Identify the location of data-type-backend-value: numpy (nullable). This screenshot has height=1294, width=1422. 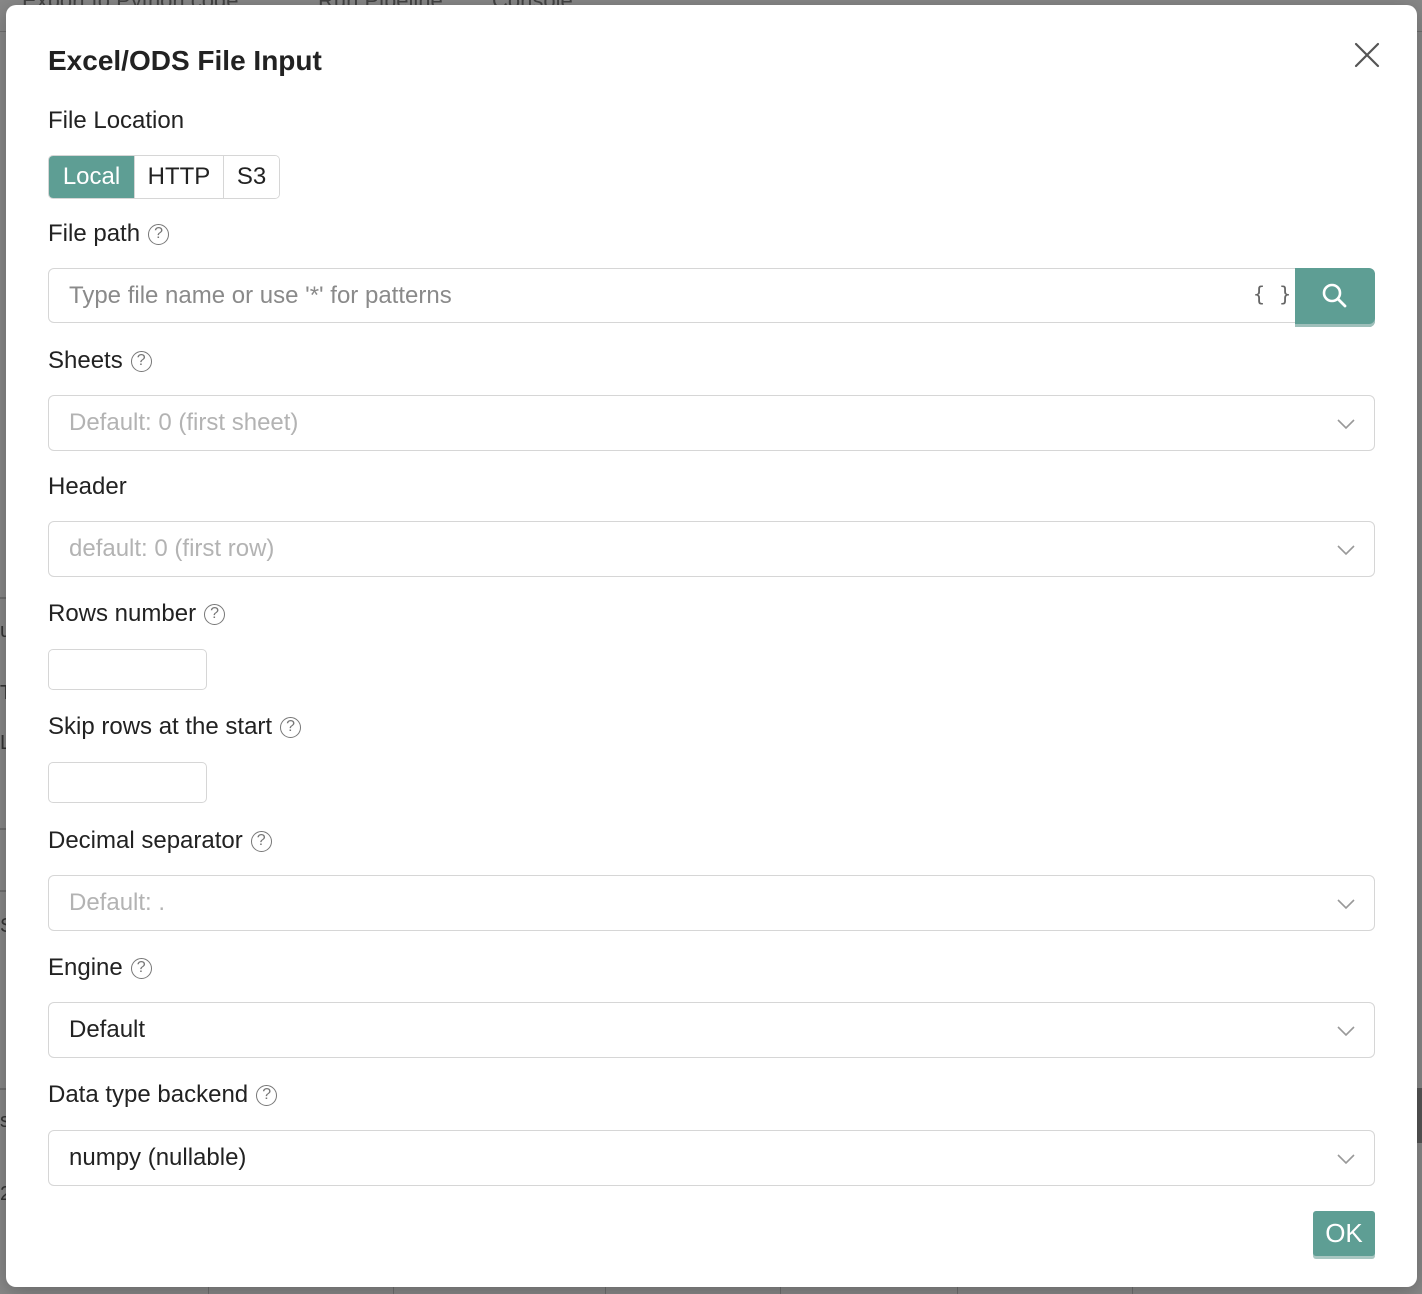
(158, 1157).